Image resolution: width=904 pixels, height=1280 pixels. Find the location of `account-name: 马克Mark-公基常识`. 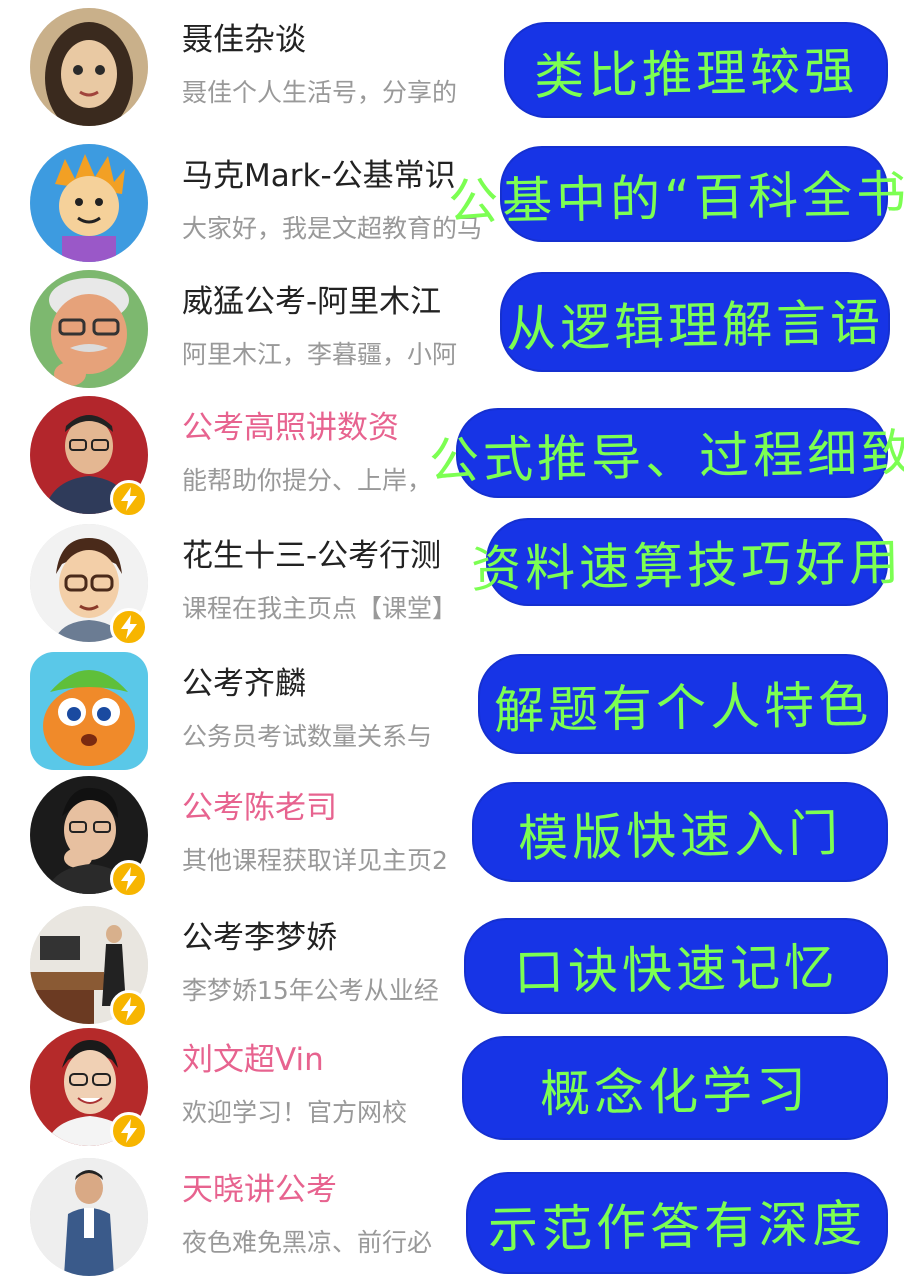

account-name: 马克Mark-公基常识 is located at coordinates (319, 176).